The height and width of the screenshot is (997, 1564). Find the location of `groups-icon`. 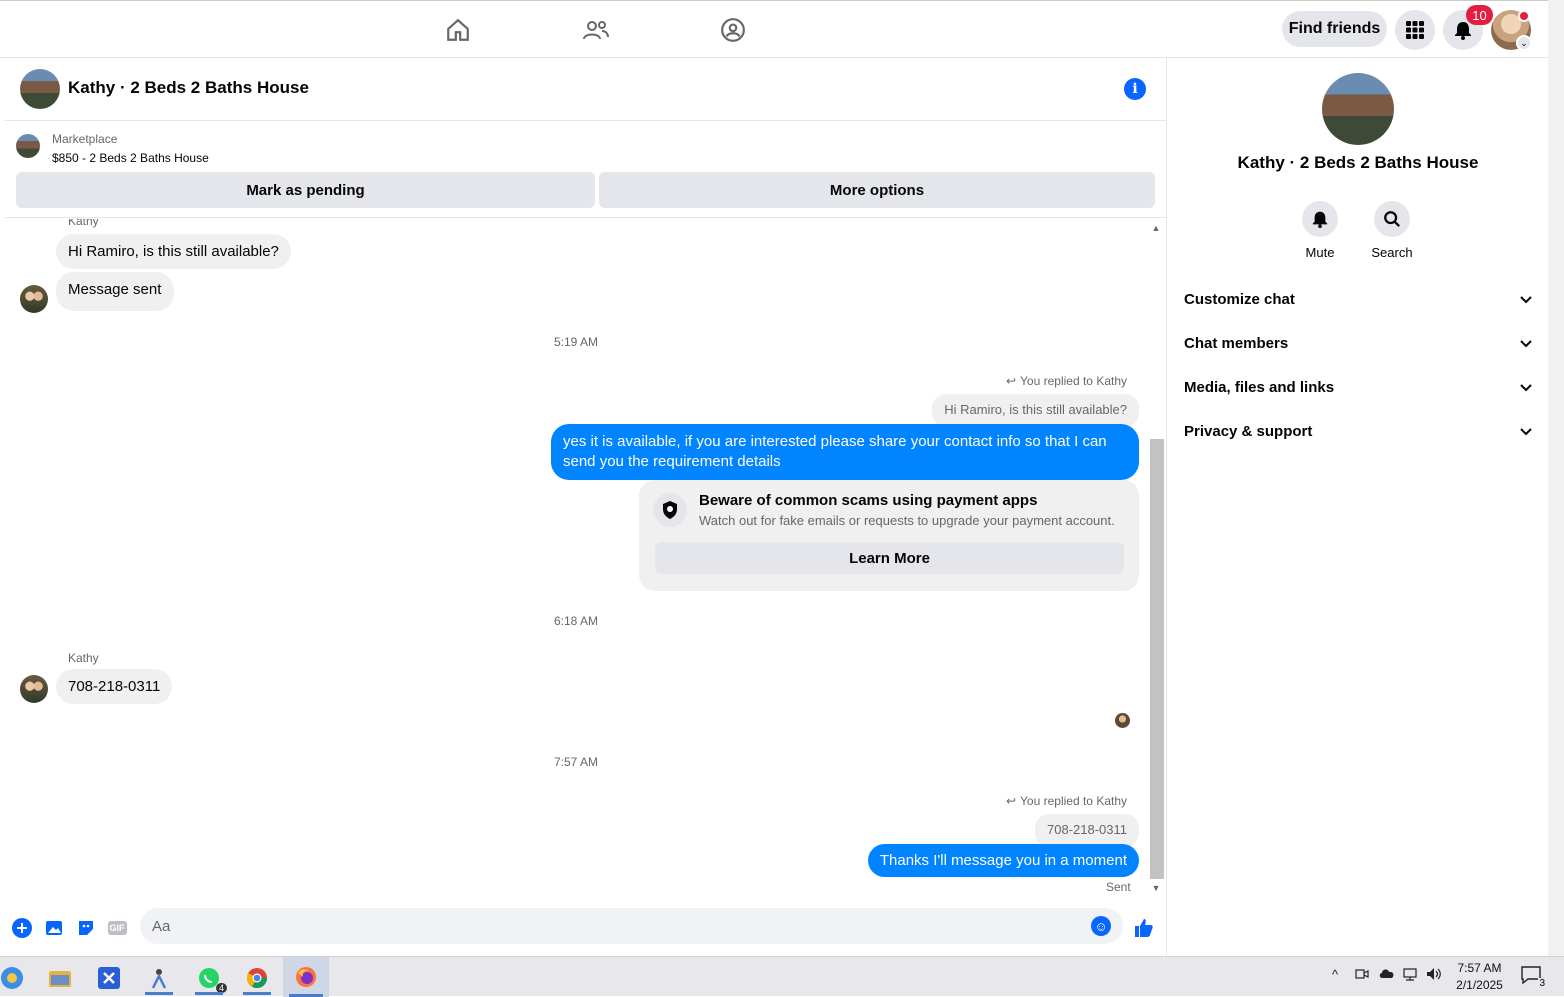

groups-icon is located at coordinates (733, 30).